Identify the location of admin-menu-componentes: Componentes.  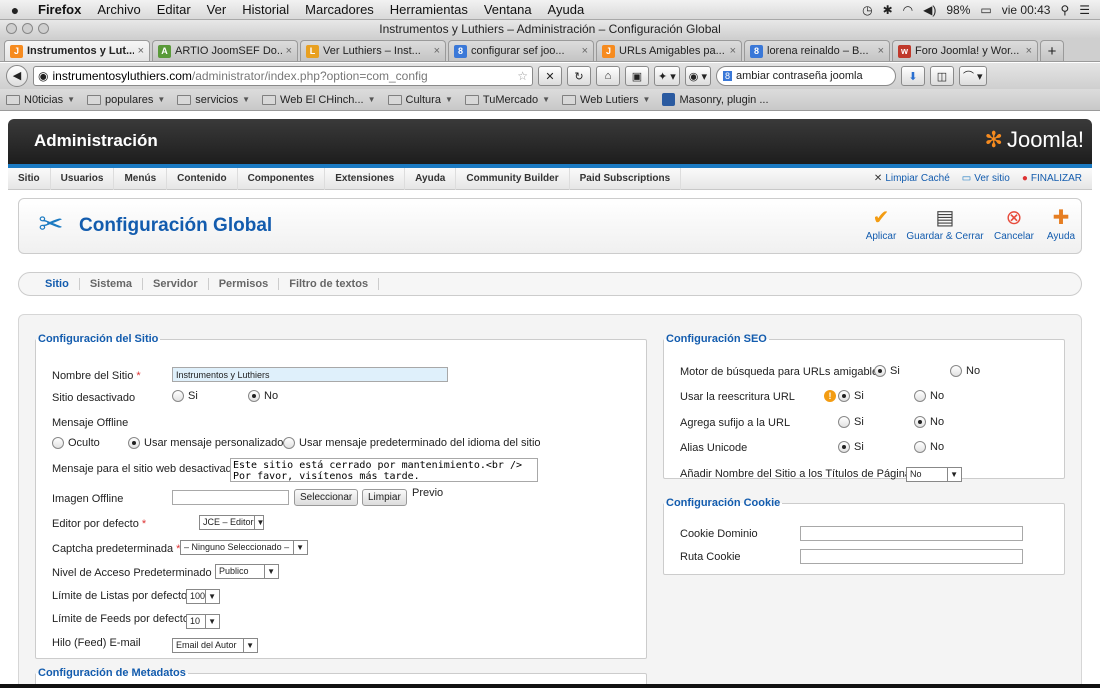
(282, 178).